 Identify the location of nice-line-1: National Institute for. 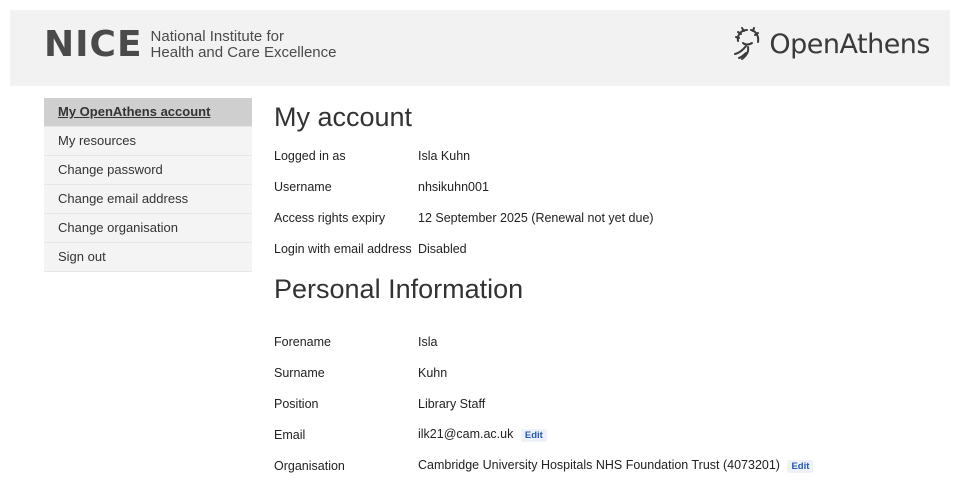
(217, 36).